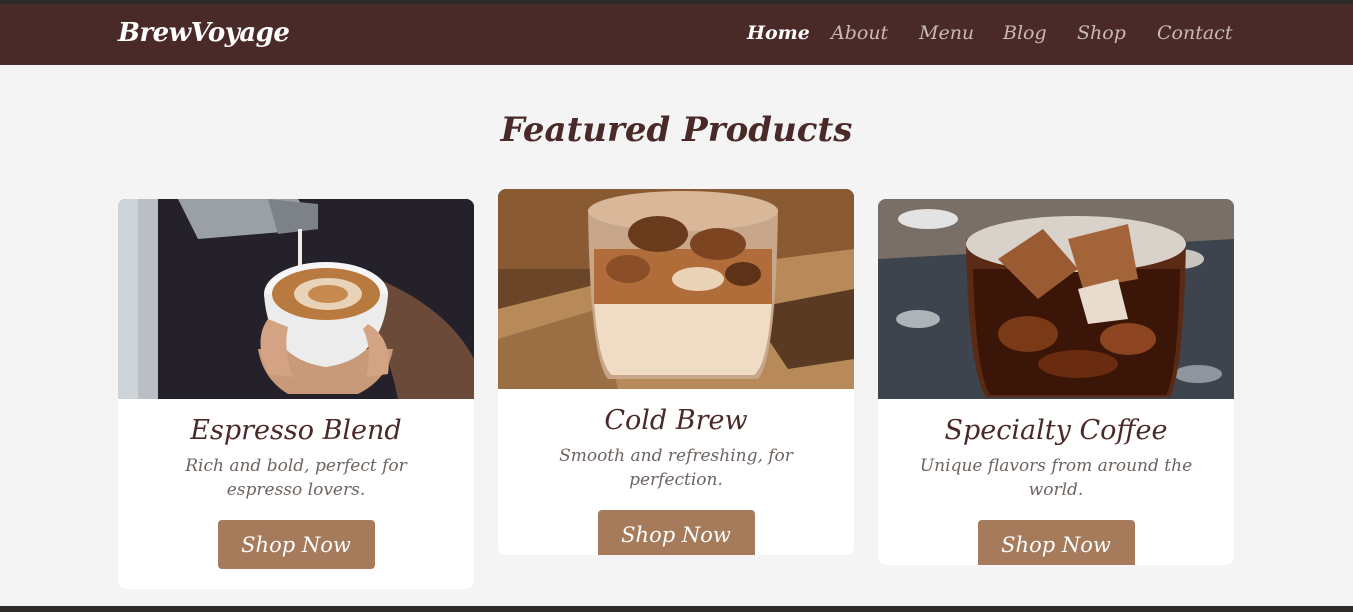 Image resolution: width=1353 pixels, height=612 pixels. What do you see at coordinates (1194, 33) in the screenshot?
I see `nav-link-contact: Contact` at bounding box center [1194, 33].